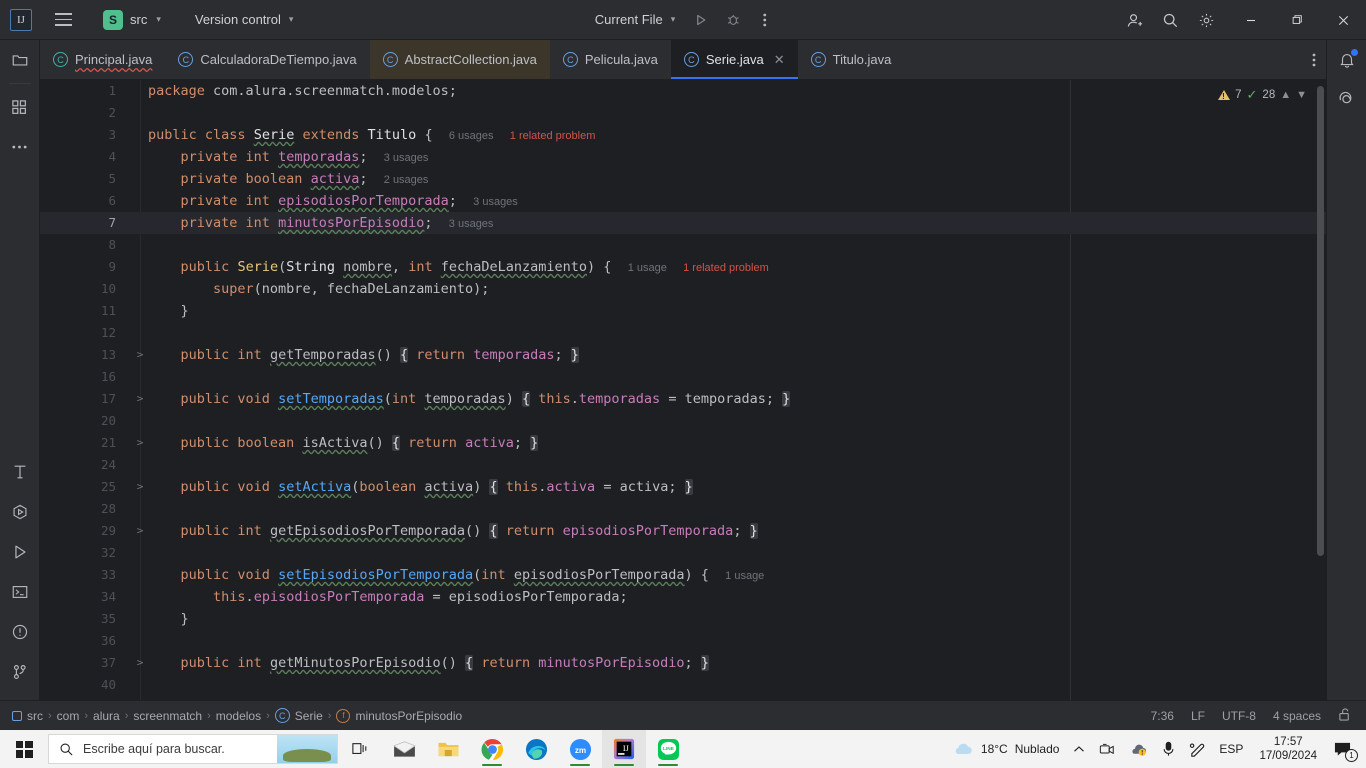 The image size is (1366, 768). I want to click on clock-widget: 17:57 17/09/2024, so click(1288, 749).